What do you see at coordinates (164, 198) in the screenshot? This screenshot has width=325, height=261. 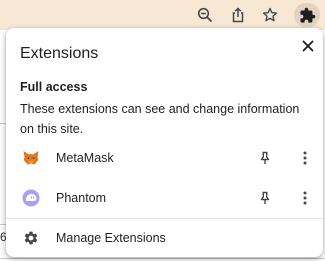 I see `extension-row-phantom: Phantom` at bounding box center [164, 198].